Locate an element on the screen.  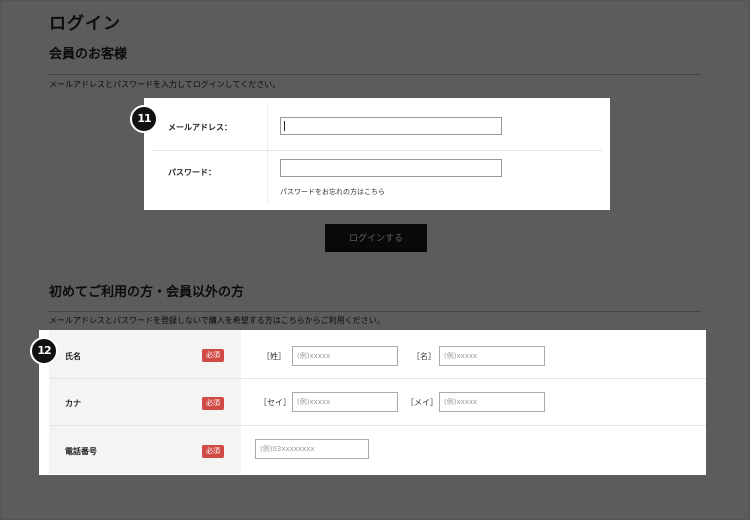
kana-row: カナ 必須 ［セイ］ (例)xxxxx ［メイ］ (例)xxxxx is located at coordinates (377, 402).